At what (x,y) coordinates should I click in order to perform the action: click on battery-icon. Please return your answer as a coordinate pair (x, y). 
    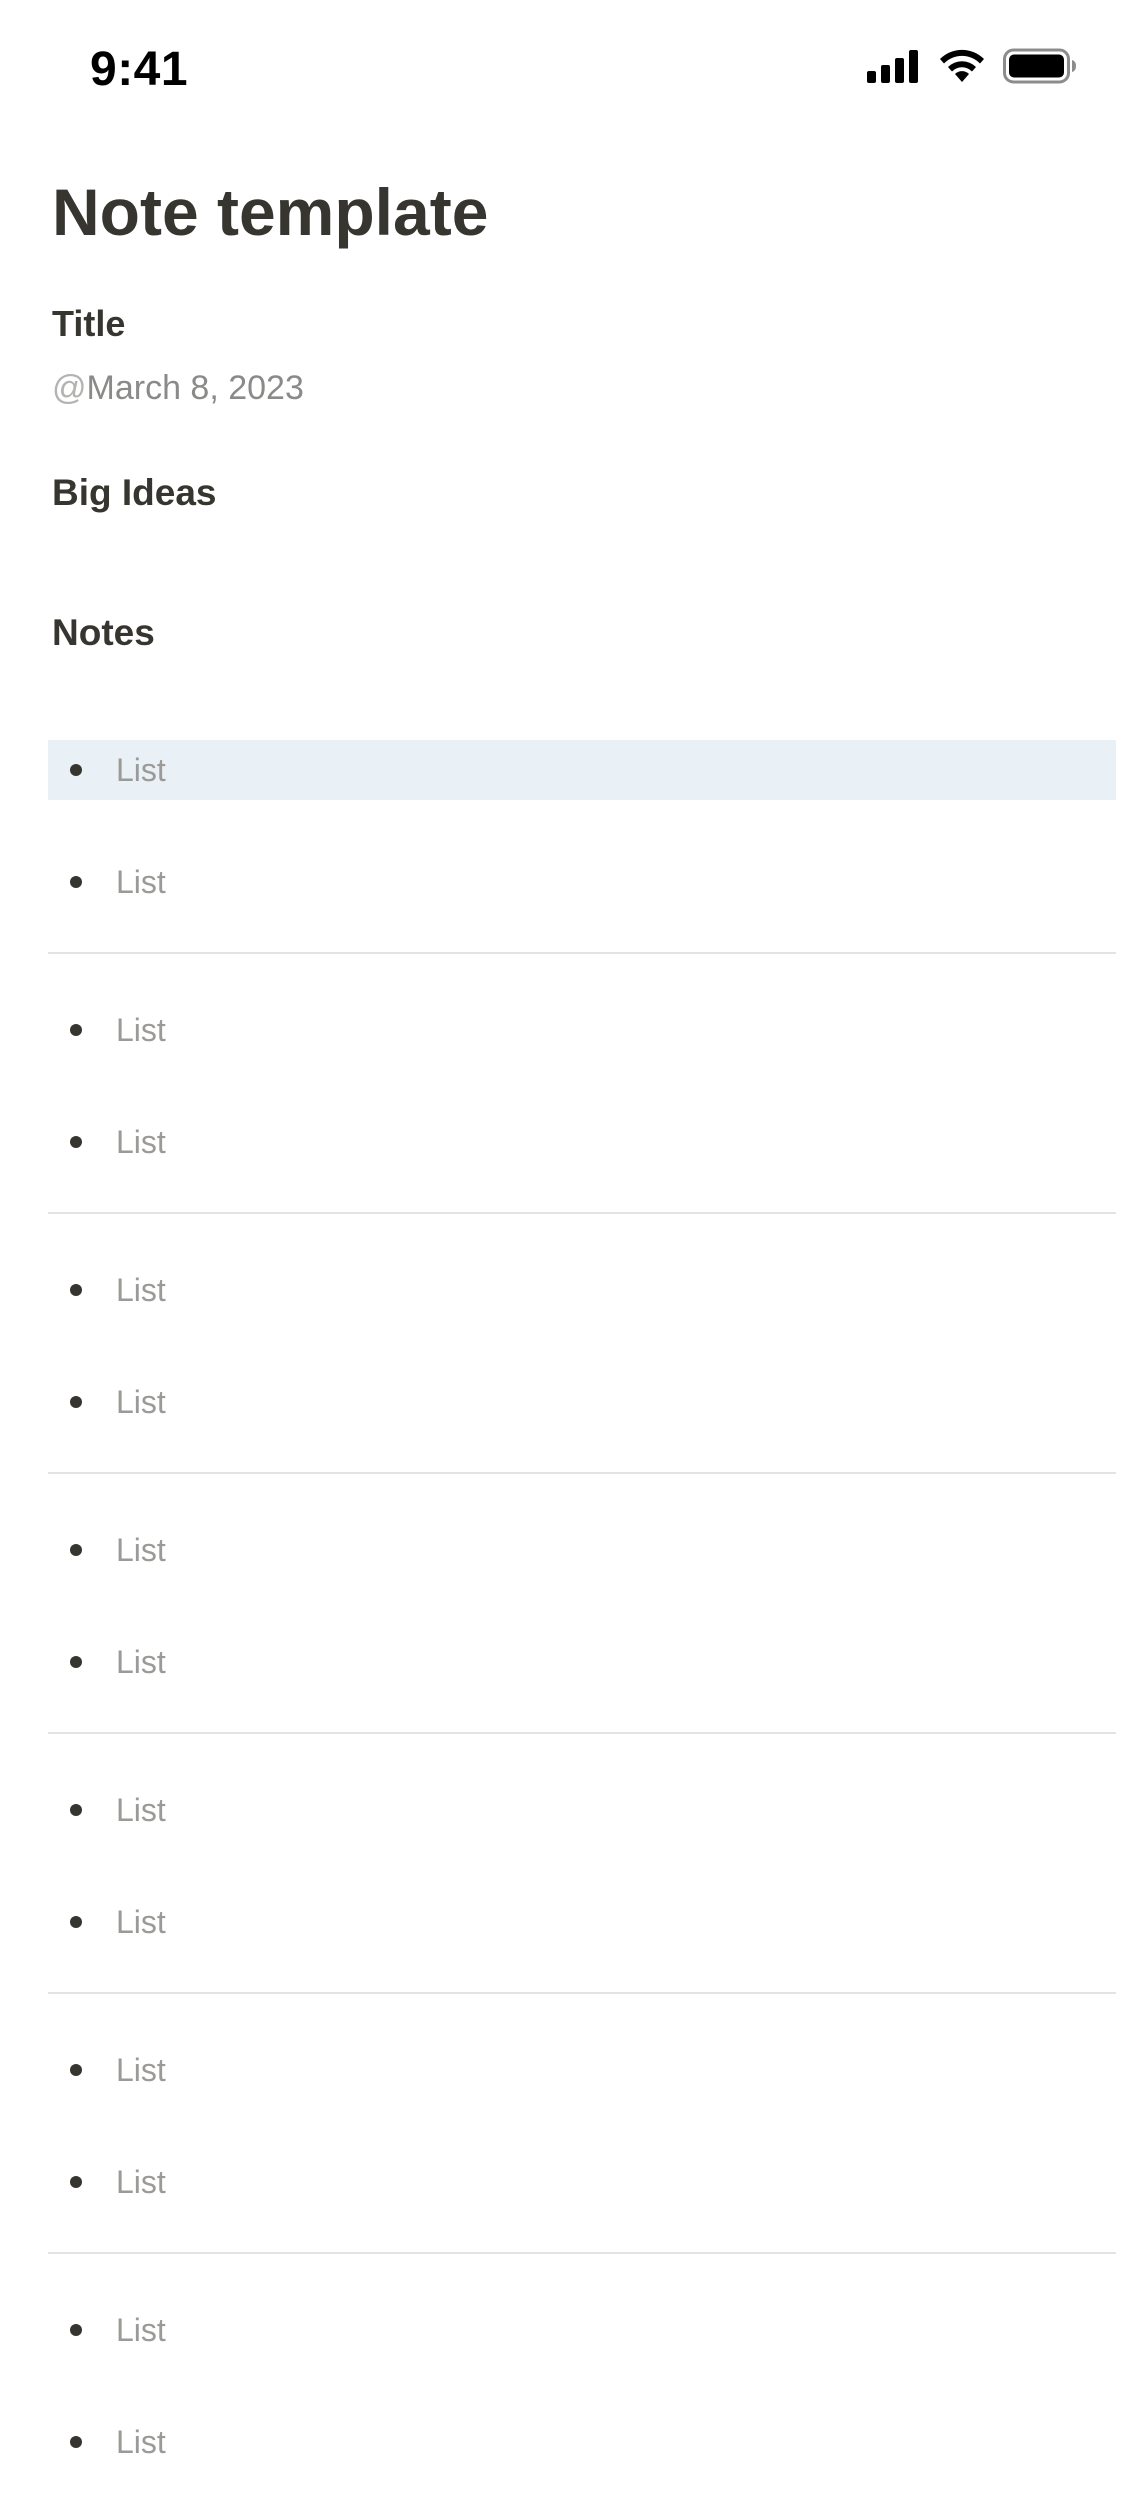
    Looking at the image, I should click on (1040, 66).